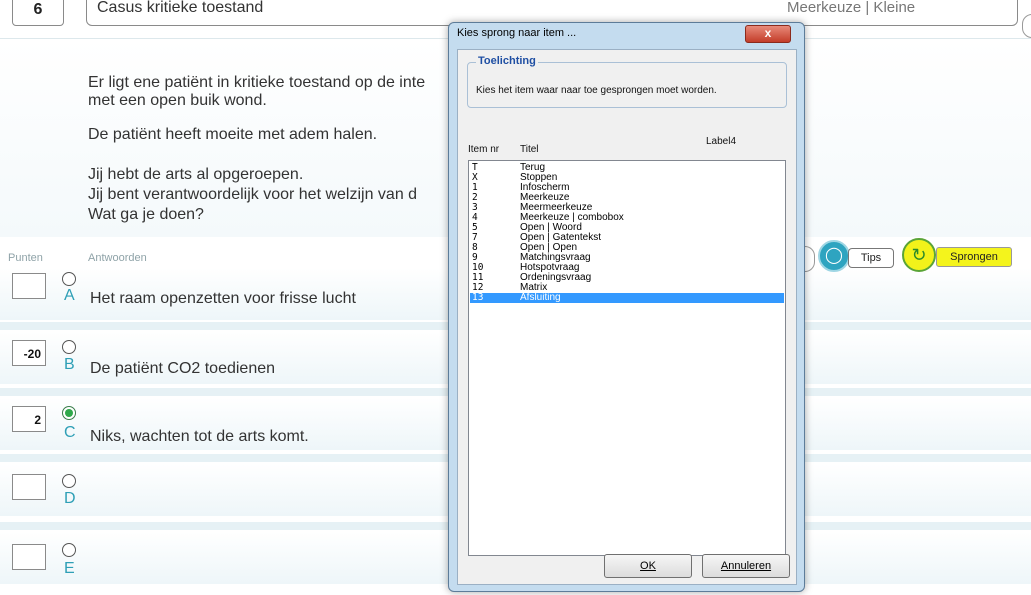 This screenshot has height=595, width=1031. Describe the element at coordinates (223, 298) in the screenshot. I see `answer-text-a: Het raam openzetten voor frisse lucht` at that location.